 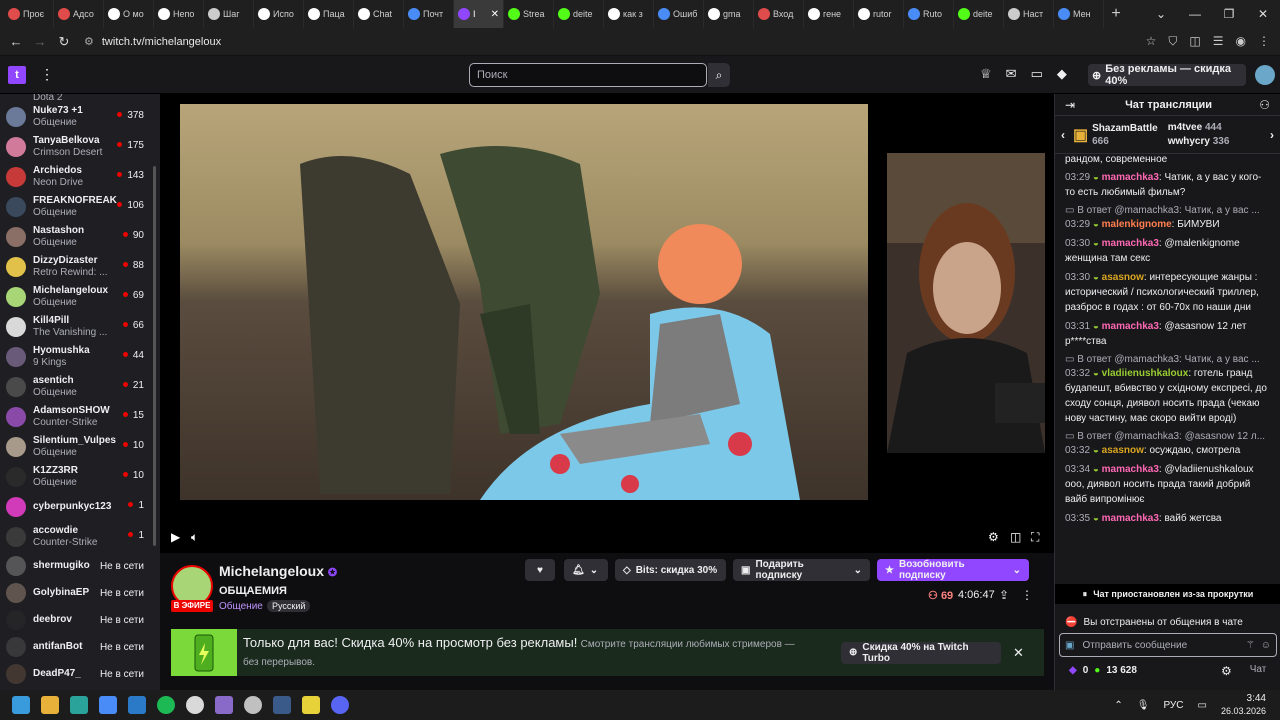 I want to click on search-icon: ⌕, so click(x=719, y=75).